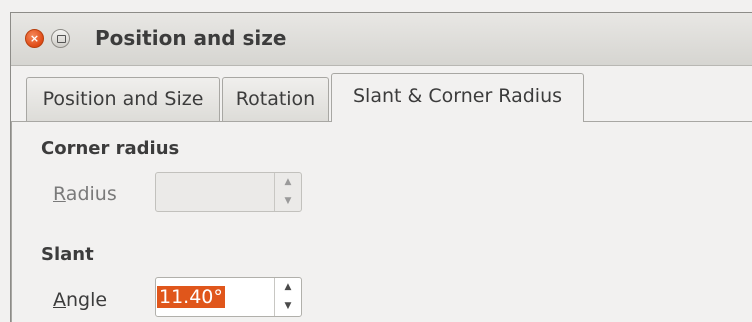  What do you see at coordinates (123, 99) in the screenshot?
I see `tab-position-and-size: Position and Size` at bounding box center [123, 99].